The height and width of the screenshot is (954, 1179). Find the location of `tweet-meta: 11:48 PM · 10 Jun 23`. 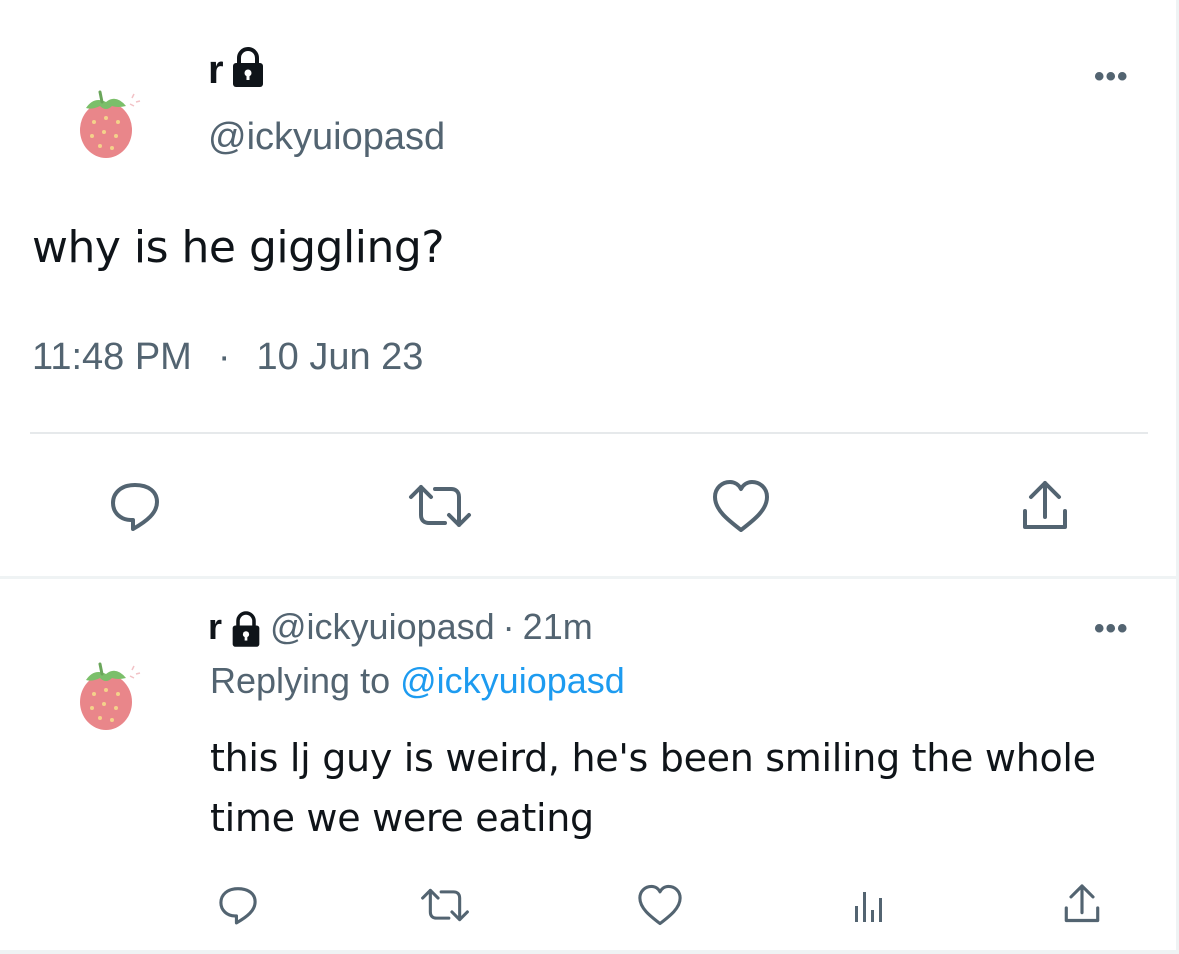

tweet-meta: 11:48 PM · 10 Jun 23 is located at coordinates (227, 357).